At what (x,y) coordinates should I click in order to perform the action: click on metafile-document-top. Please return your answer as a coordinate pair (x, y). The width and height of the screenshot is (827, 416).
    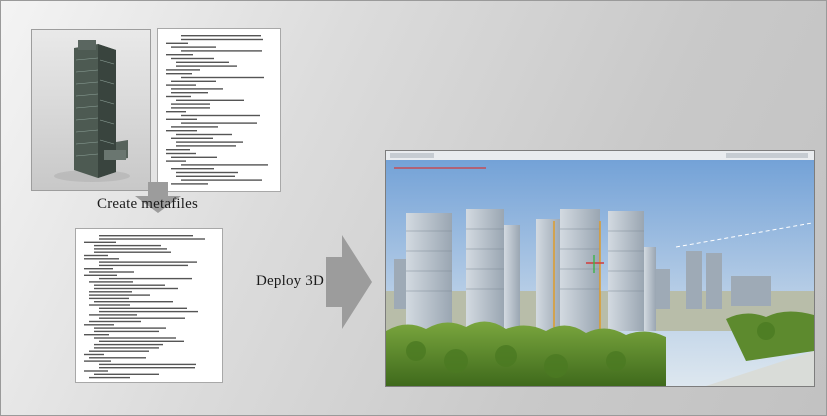
    Looking at the image, I should click on (219, 110).